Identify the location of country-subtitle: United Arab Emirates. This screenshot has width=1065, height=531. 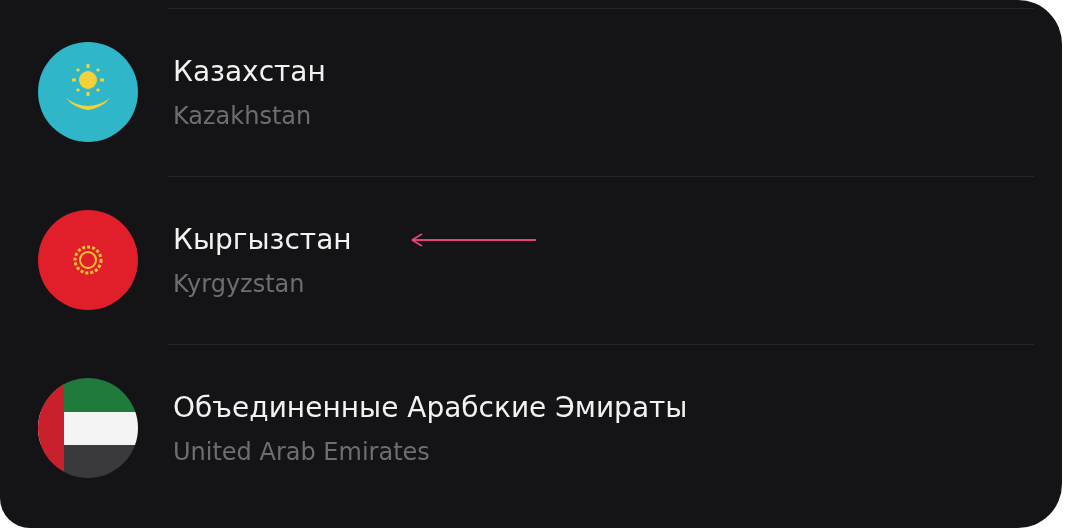
(301, 452).